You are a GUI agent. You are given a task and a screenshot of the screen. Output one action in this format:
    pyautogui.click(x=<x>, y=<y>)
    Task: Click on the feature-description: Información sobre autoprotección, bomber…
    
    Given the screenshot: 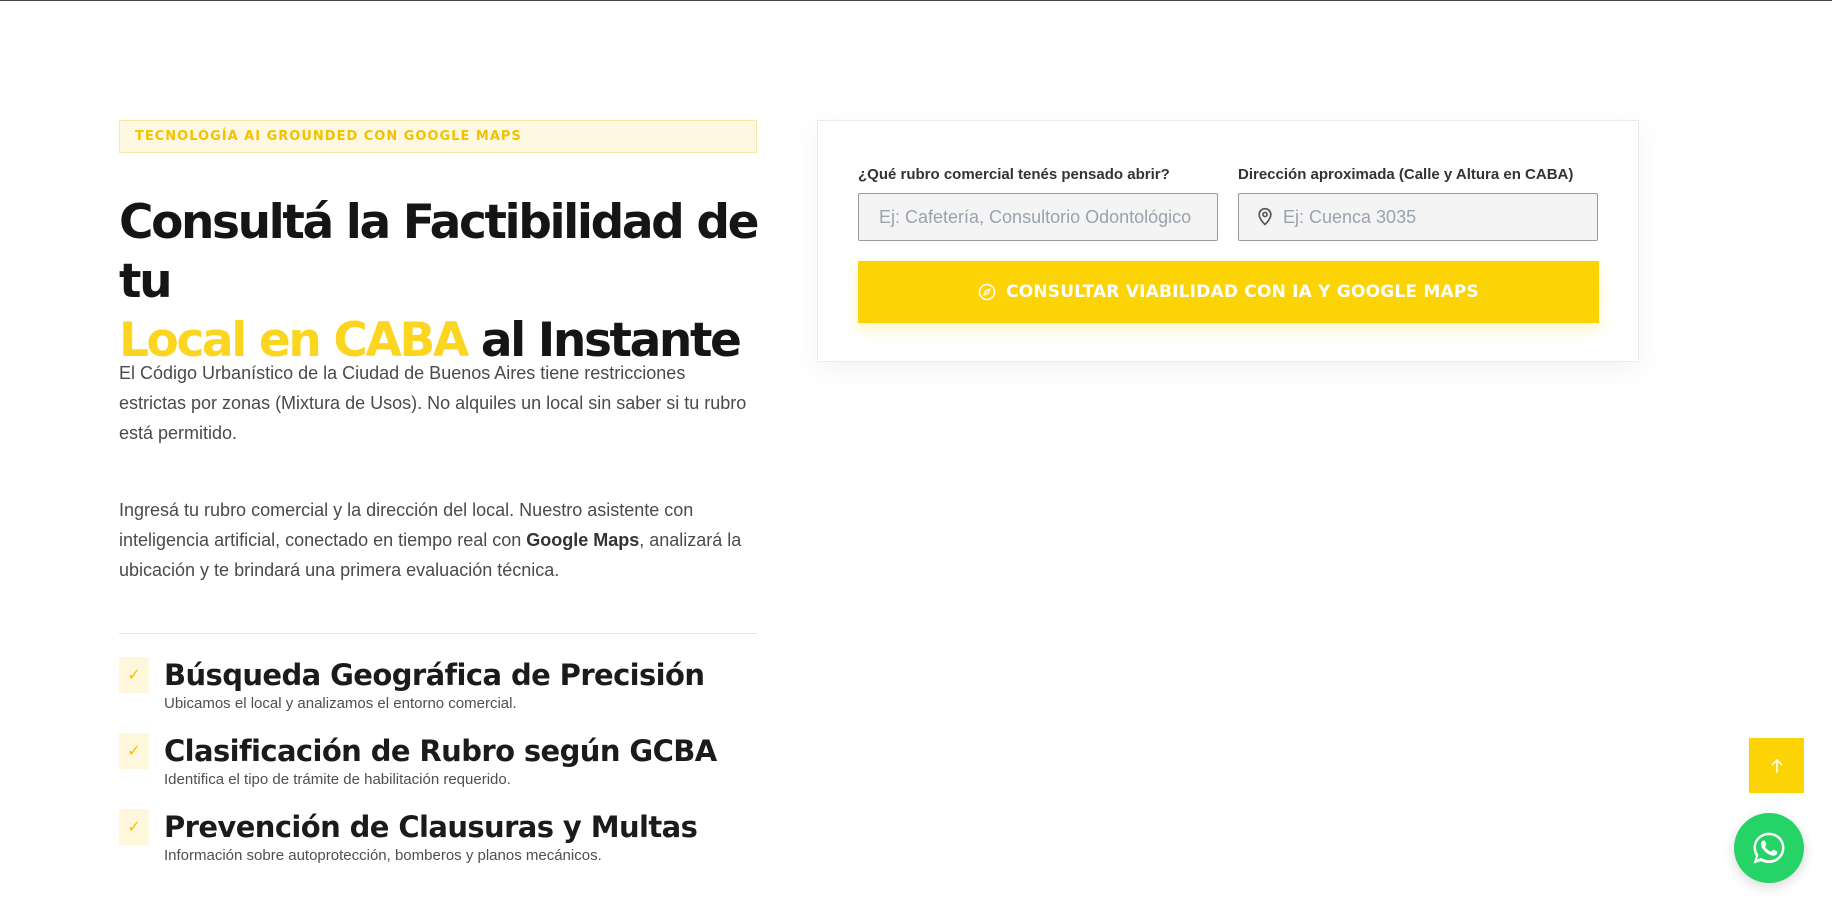 What is the action you would take?
    pyautogui.click(x=383, y=855)
    